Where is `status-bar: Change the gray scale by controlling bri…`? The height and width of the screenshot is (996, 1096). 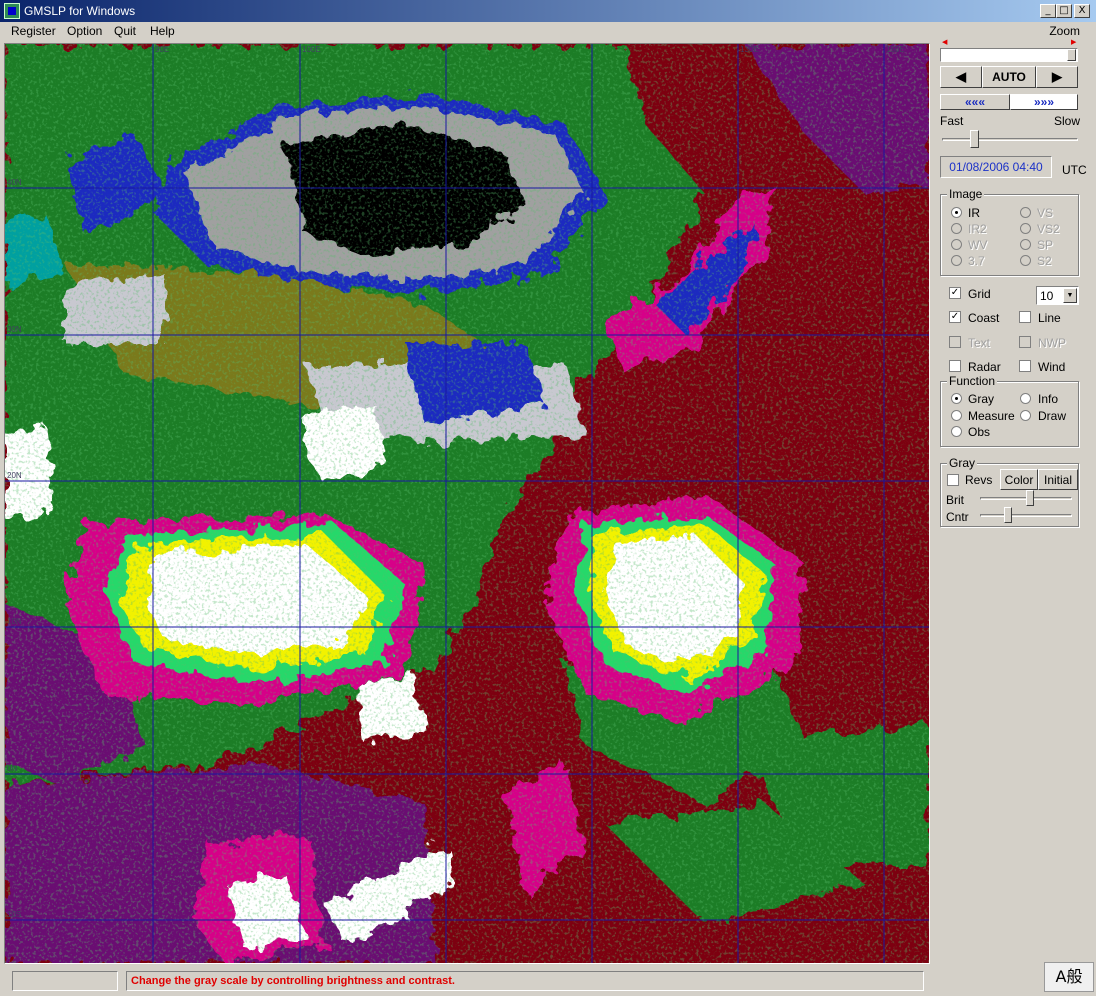 status-bar: Change the gray scale by controlling bri… is located at coordinates (548, 982).